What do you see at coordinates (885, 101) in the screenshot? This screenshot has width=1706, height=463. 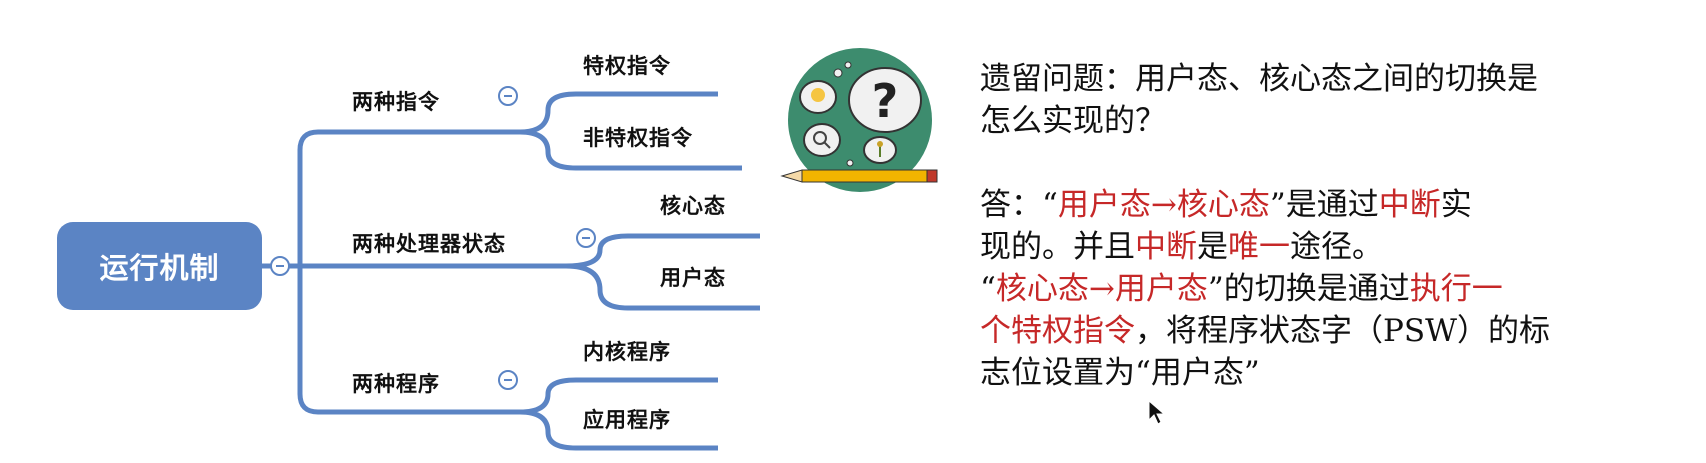 I see `question-mark-glyph: ?` at bounding box center [885, 101].